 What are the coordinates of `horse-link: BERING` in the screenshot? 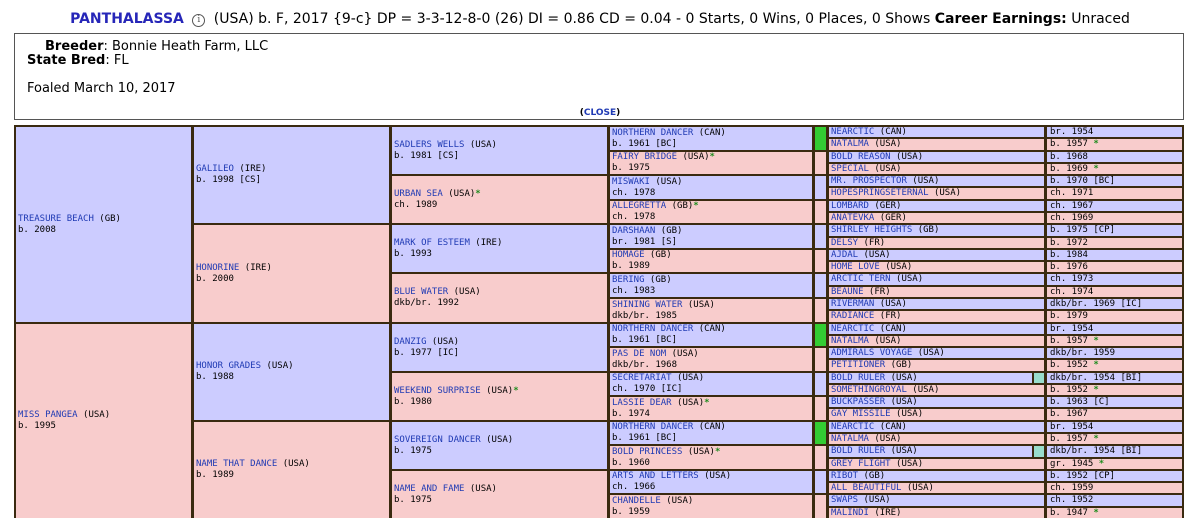 It's located at (628, 280).